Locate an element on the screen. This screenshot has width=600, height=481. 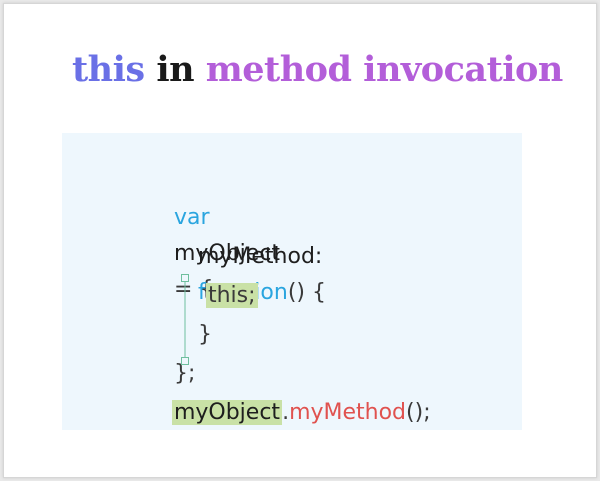
connector-handle-top is located at coordinates (185, 278).